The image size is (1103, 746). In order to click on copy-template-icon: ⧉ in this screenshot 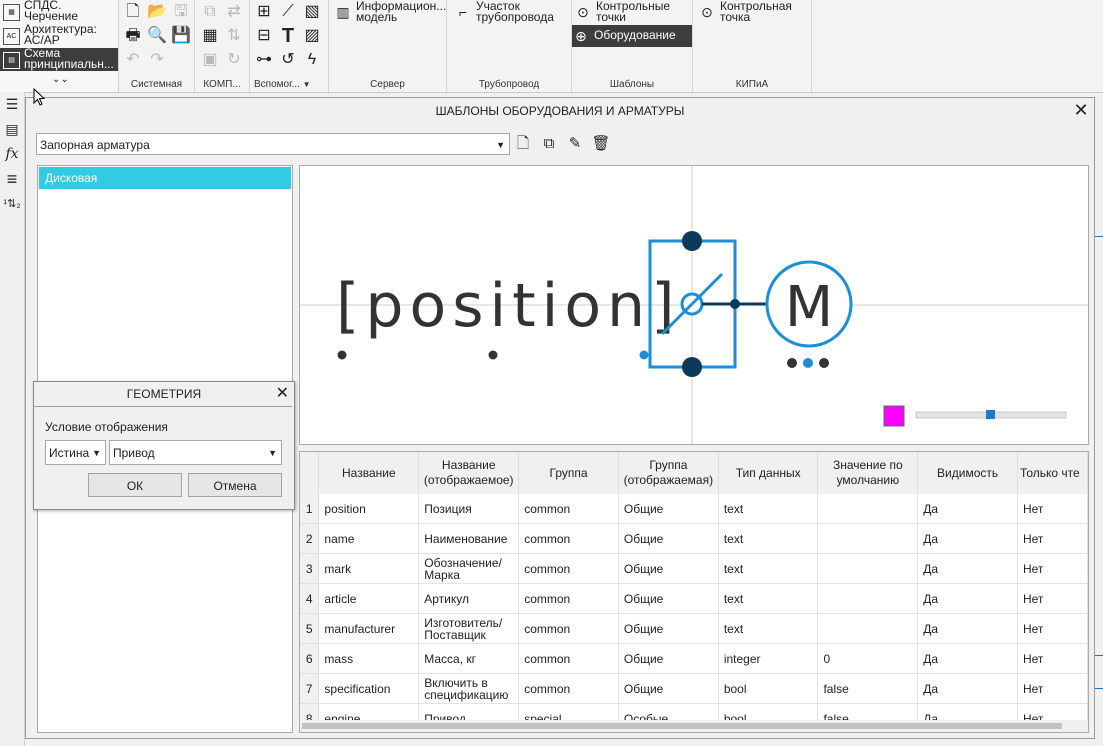, I will do `click(549, 144)`.